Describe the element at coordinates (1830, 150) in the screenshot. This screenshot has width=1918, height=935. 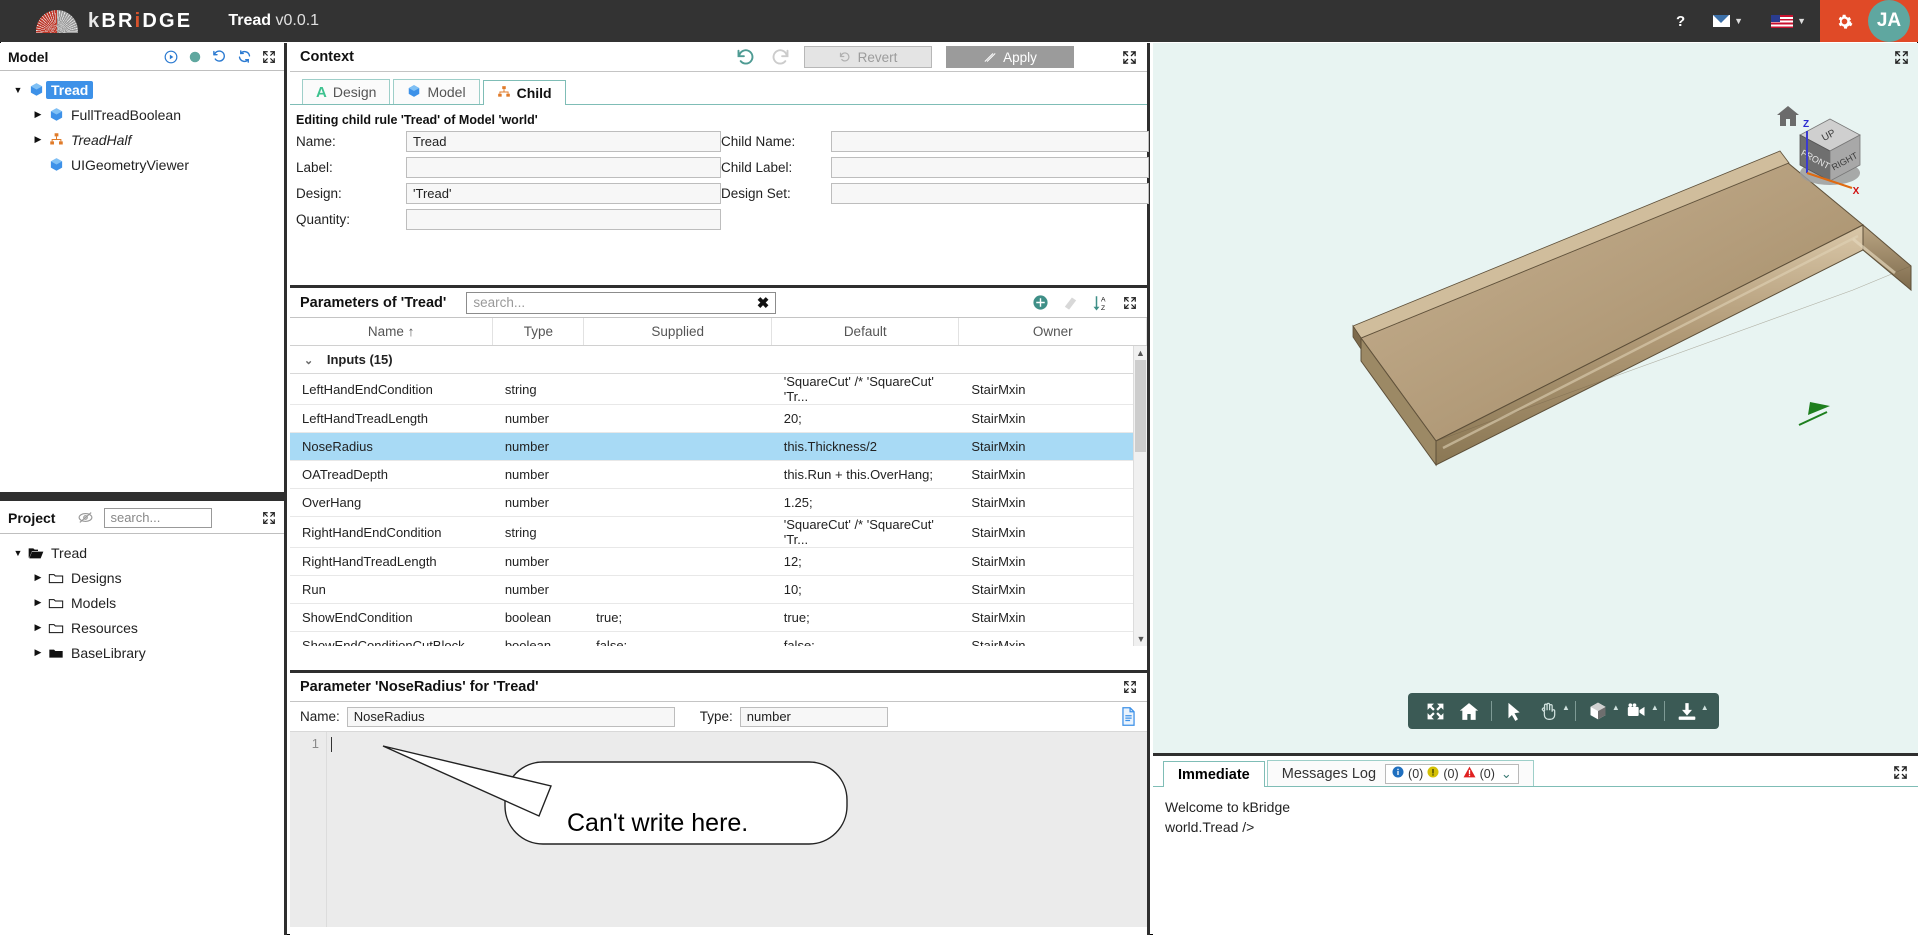
I see `view-cube: UP FRONT RIGHT Z X` at that location.